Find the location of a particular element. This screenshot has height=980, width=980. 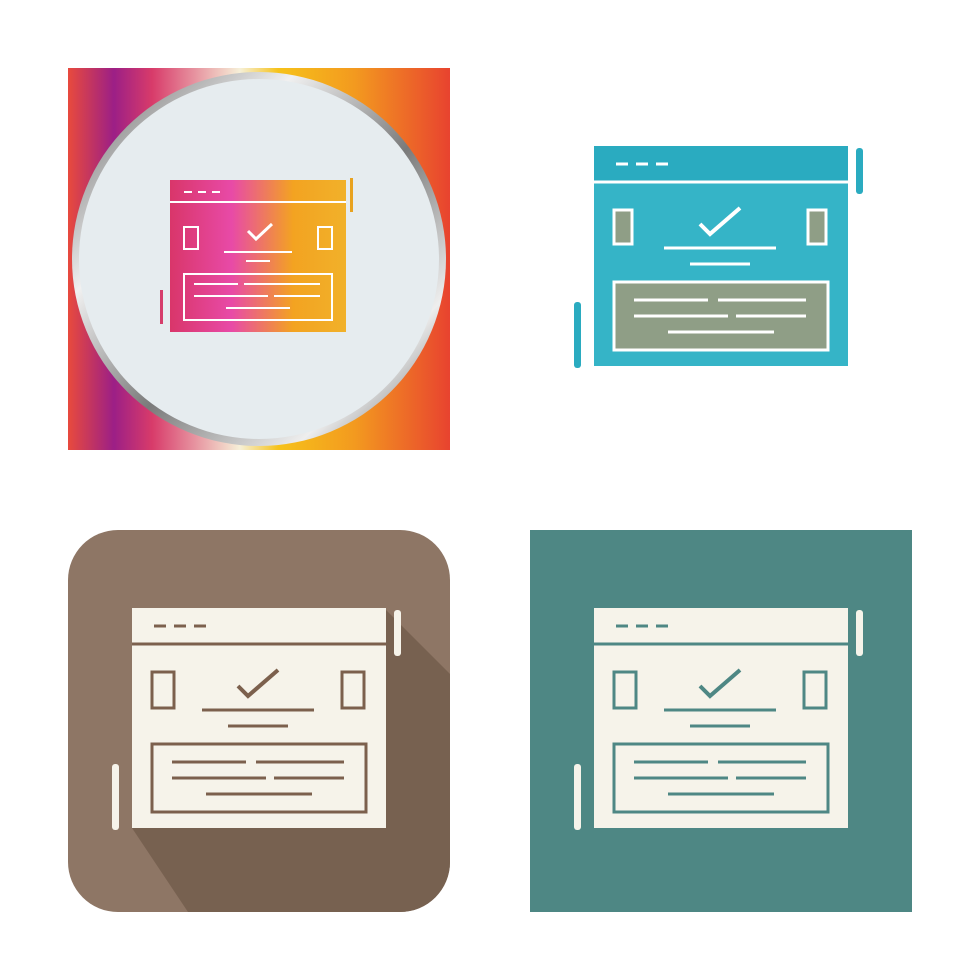

page-glyph is located at coordinates (256, 255).